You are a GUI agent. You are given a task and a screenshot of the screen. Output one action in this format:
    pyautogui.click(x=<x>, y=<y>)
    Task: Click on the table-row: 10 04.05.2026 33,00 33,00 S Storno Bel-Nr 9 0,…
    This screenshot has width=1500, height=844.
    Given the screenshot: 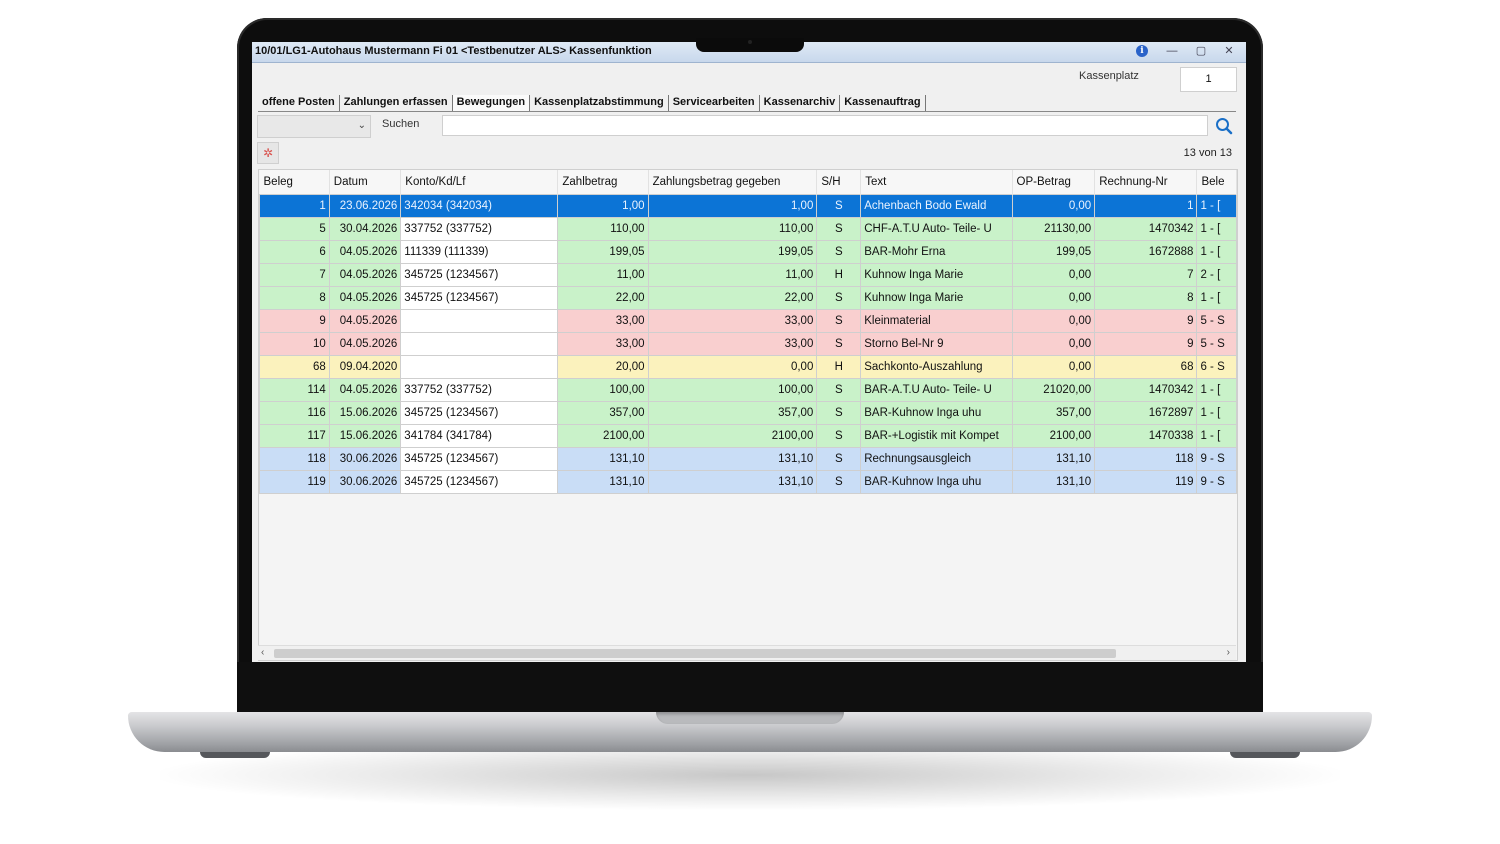 What is the action you would take?
    pyautogui.click(x=748, y=344)
    